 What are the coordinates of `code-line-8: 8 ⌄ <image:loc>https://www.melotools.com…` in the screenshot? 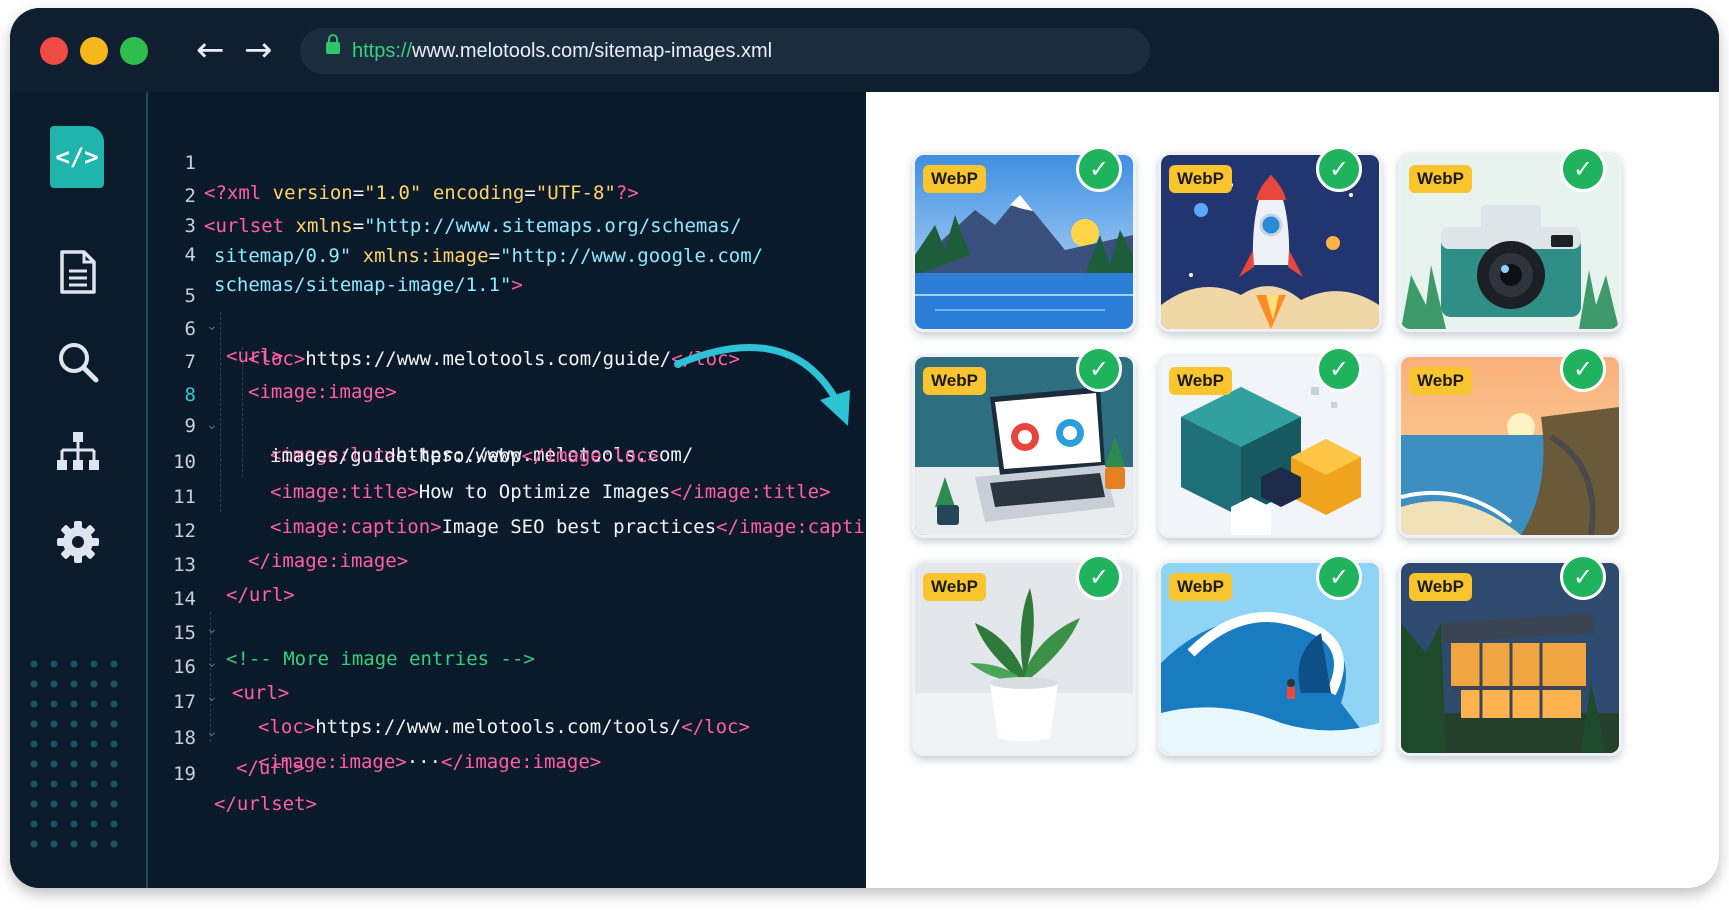 It's located at (421, 408).